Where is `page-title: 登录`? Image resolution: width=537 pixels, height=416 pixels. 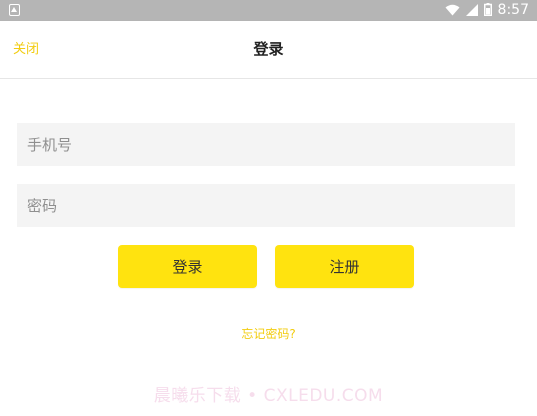
page-title: 登录 is located at coordinates (268, 49).